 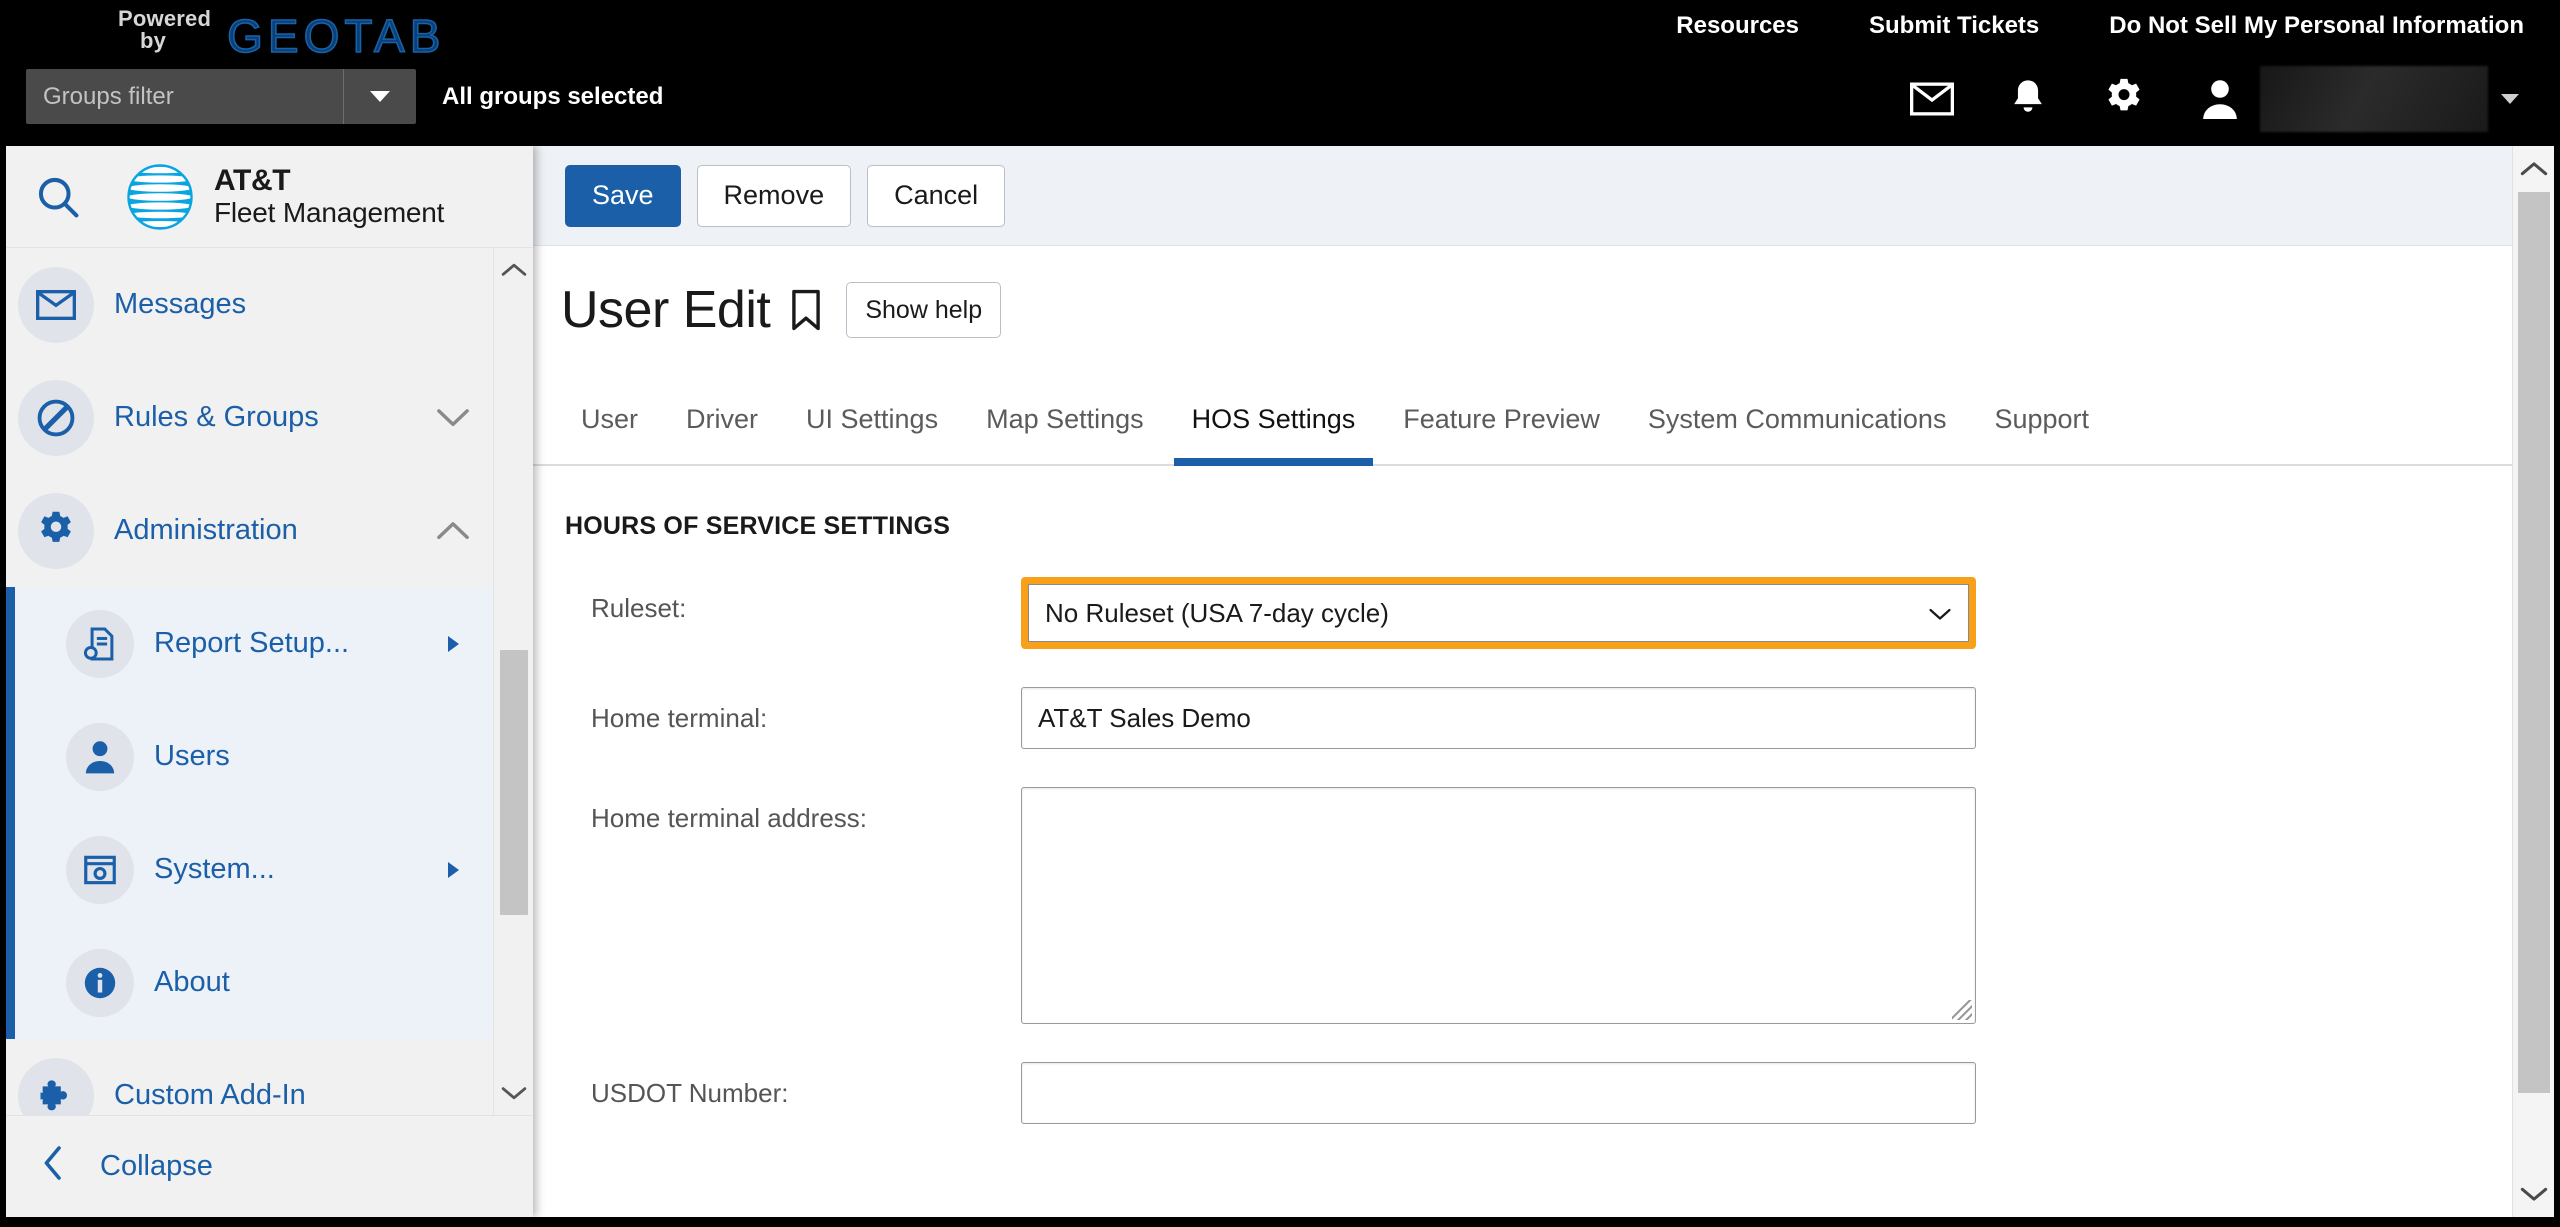 I want to click on tab-map-settings: Map Settings, so click(x=1065, y=419).